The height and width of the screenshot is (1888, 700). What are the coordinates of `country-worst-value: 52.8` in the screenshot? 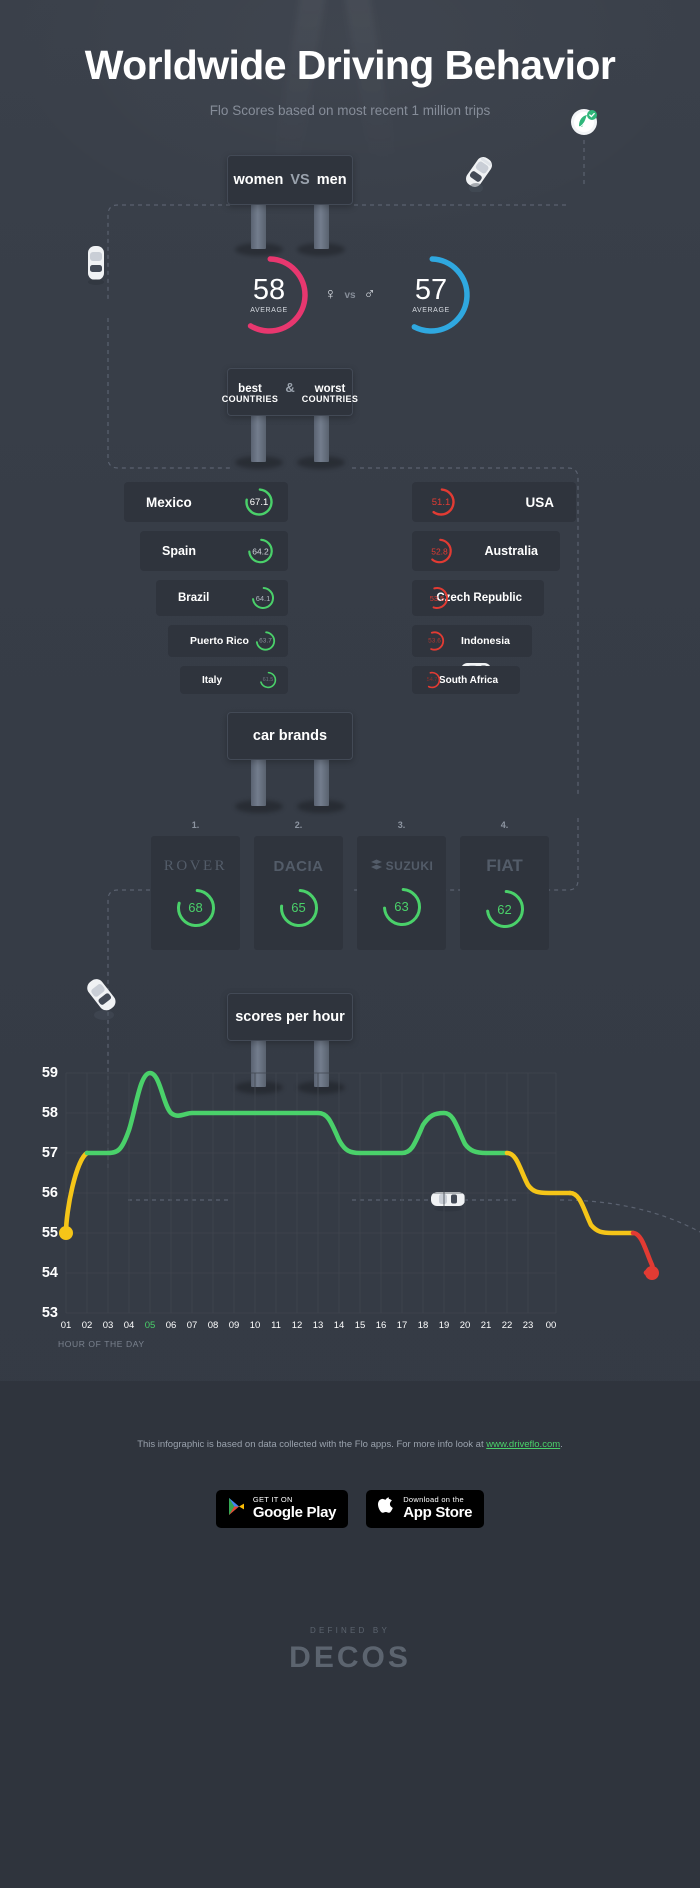 It's located at (439, 551).